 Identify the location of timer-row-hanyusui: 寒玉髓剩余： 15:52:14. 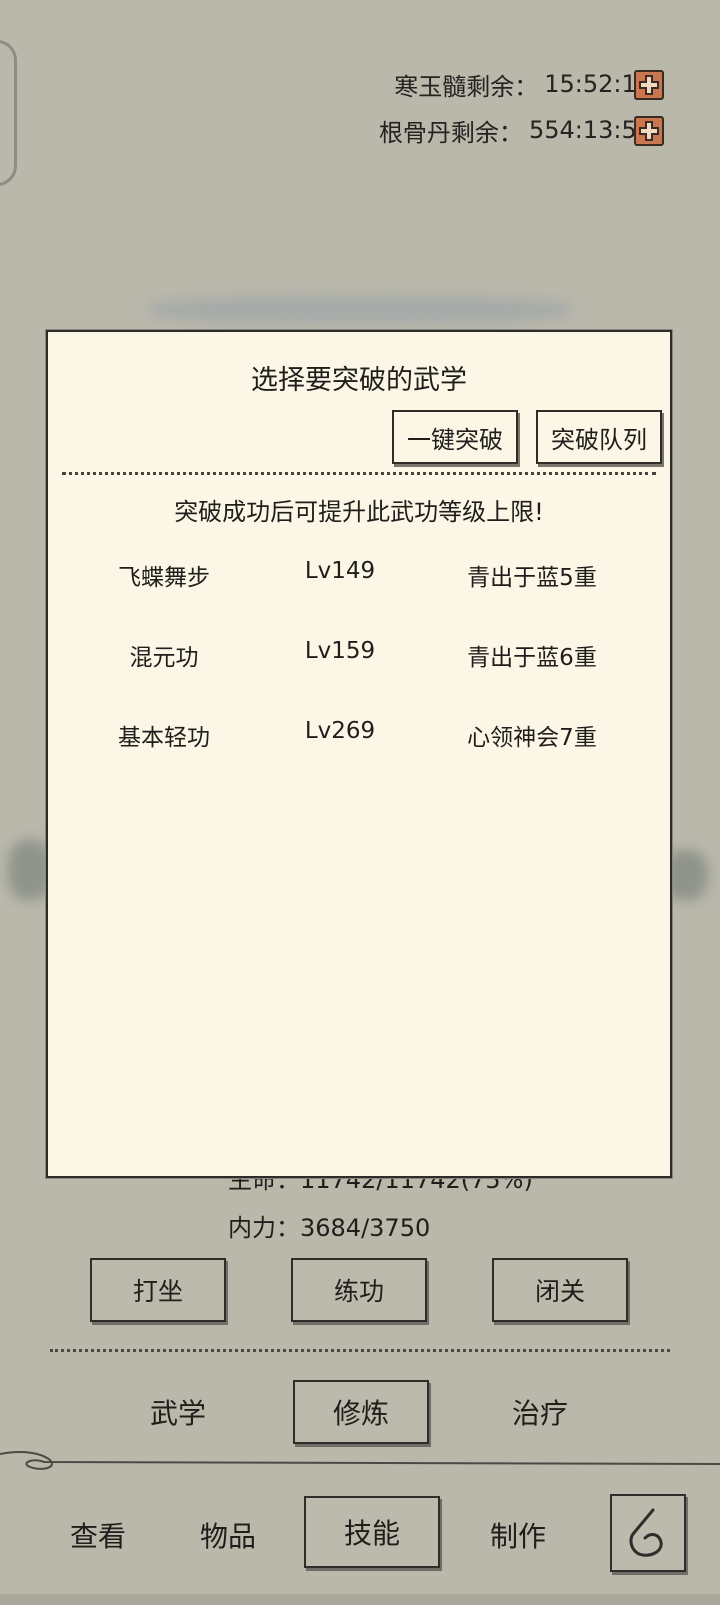
(523, 84).